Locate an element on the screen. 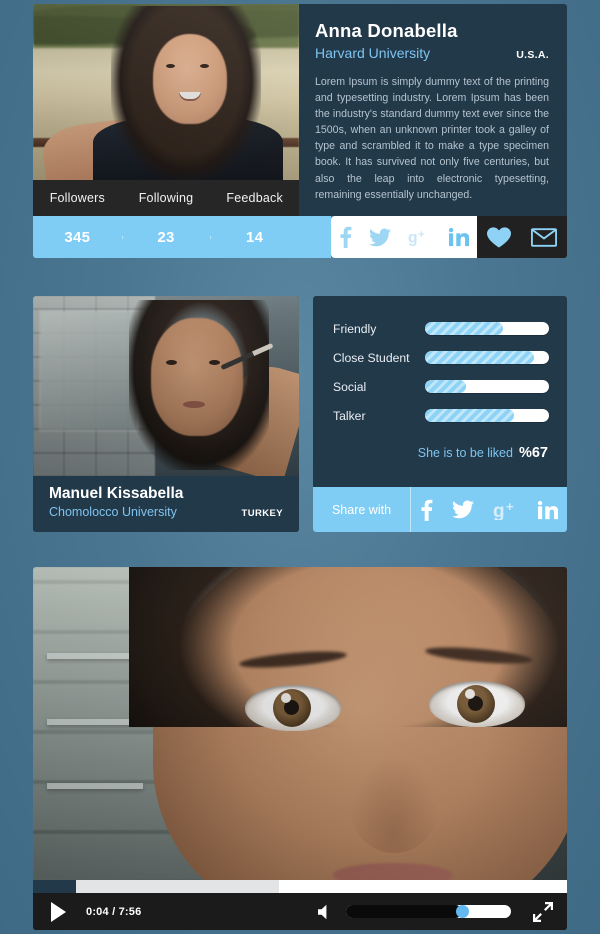 This screenshot has height=934, width=600. second-profile-photo is located at coordinates (166, 386).